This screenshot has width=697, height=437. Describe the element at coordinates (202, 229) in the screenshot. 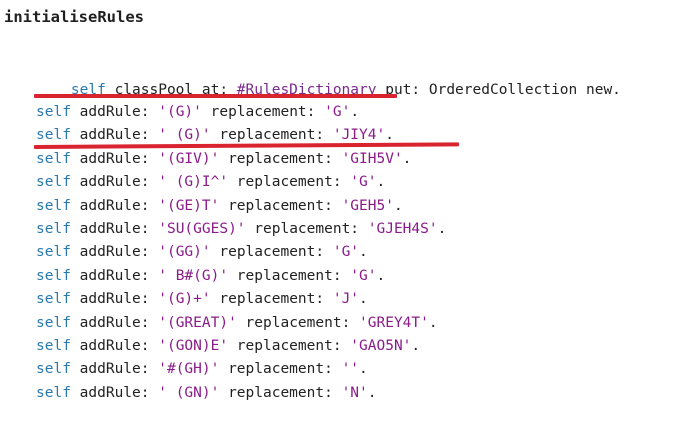

I see `pattern-string: 'SU(GGES)'` at that location.